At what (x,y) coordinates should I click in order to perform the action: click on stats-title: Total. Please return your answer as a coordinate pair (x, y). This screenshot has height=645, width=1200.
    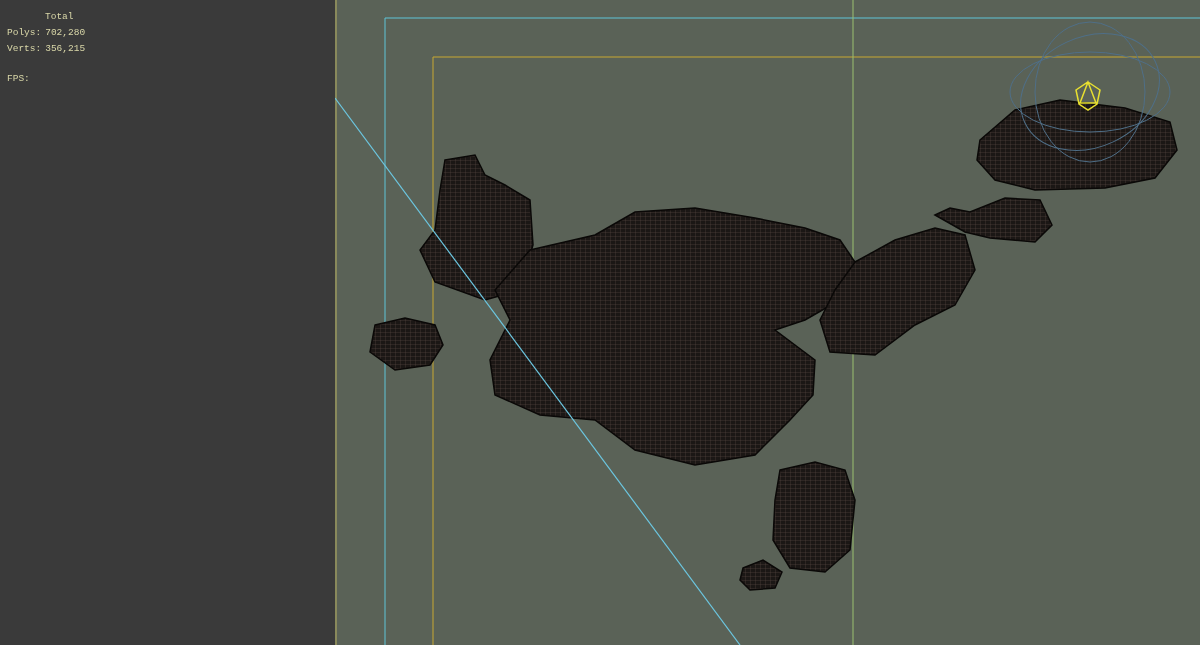
    Looking at the image, I should click on (59, 16).